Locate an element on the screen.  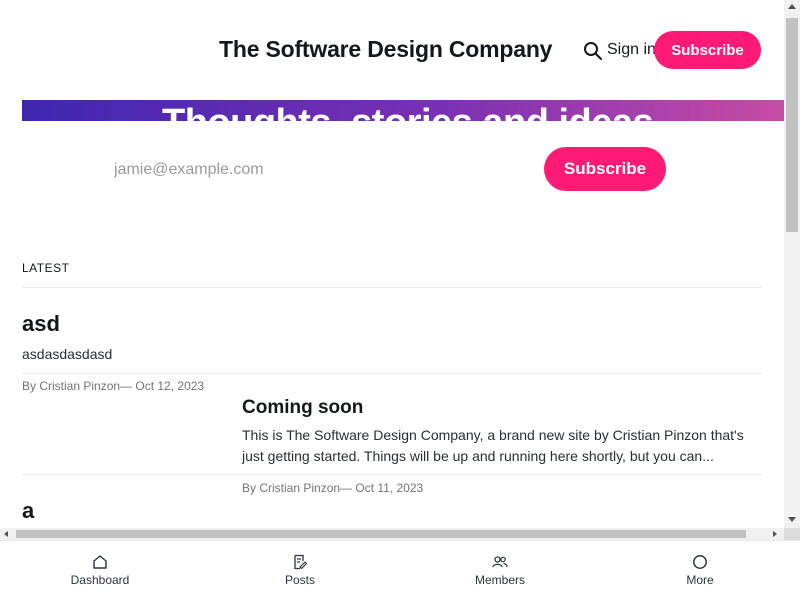
more-icon is located at coordinates (700, 562).